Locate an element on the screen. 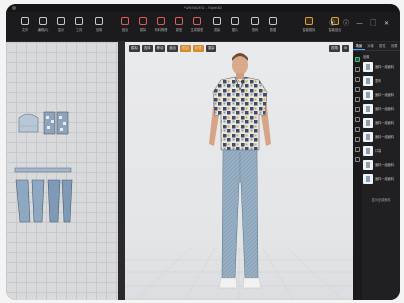 This screenshot has height=303, width=404. viewport-view-button: ⚙ is located at coordinates (345, 48).